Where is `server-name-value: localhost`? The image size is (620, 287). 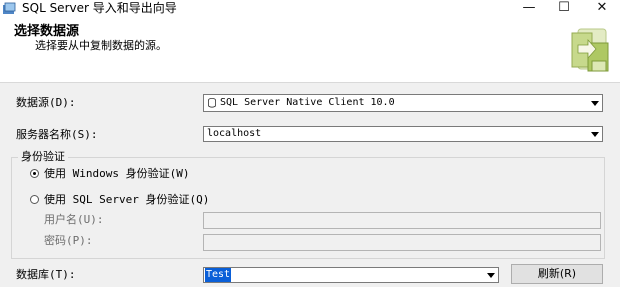
server-name-value: localhost is located at coordinates (234, 133).